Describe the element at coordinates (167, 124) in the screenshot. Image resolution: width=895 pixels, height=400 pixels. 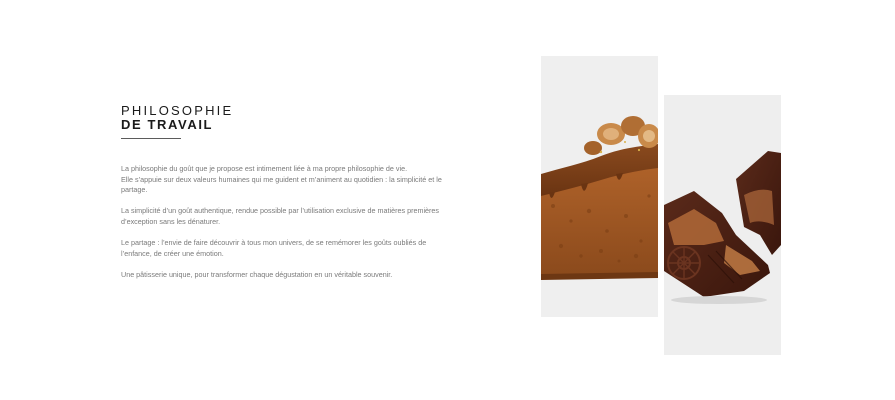
I see `section-title-line2: DE TRAVAIL` at that location.